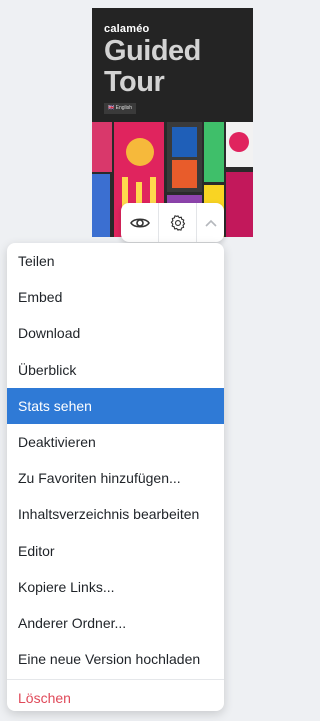 The width and height of the screenshot is (320, 721). I want to click on menu-item-delete: Löschen, so click(115, 698).